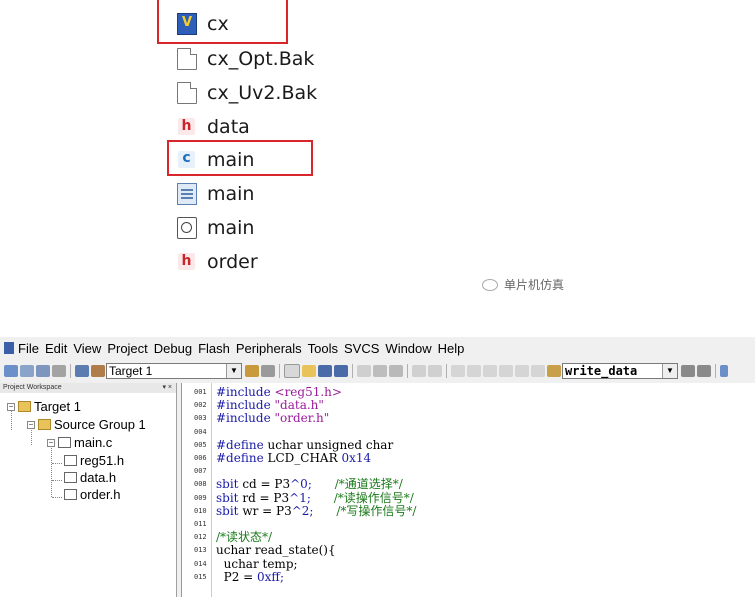 The image size is (755, 597). I want to click on menu-debug: Debug, so click(173, 348).